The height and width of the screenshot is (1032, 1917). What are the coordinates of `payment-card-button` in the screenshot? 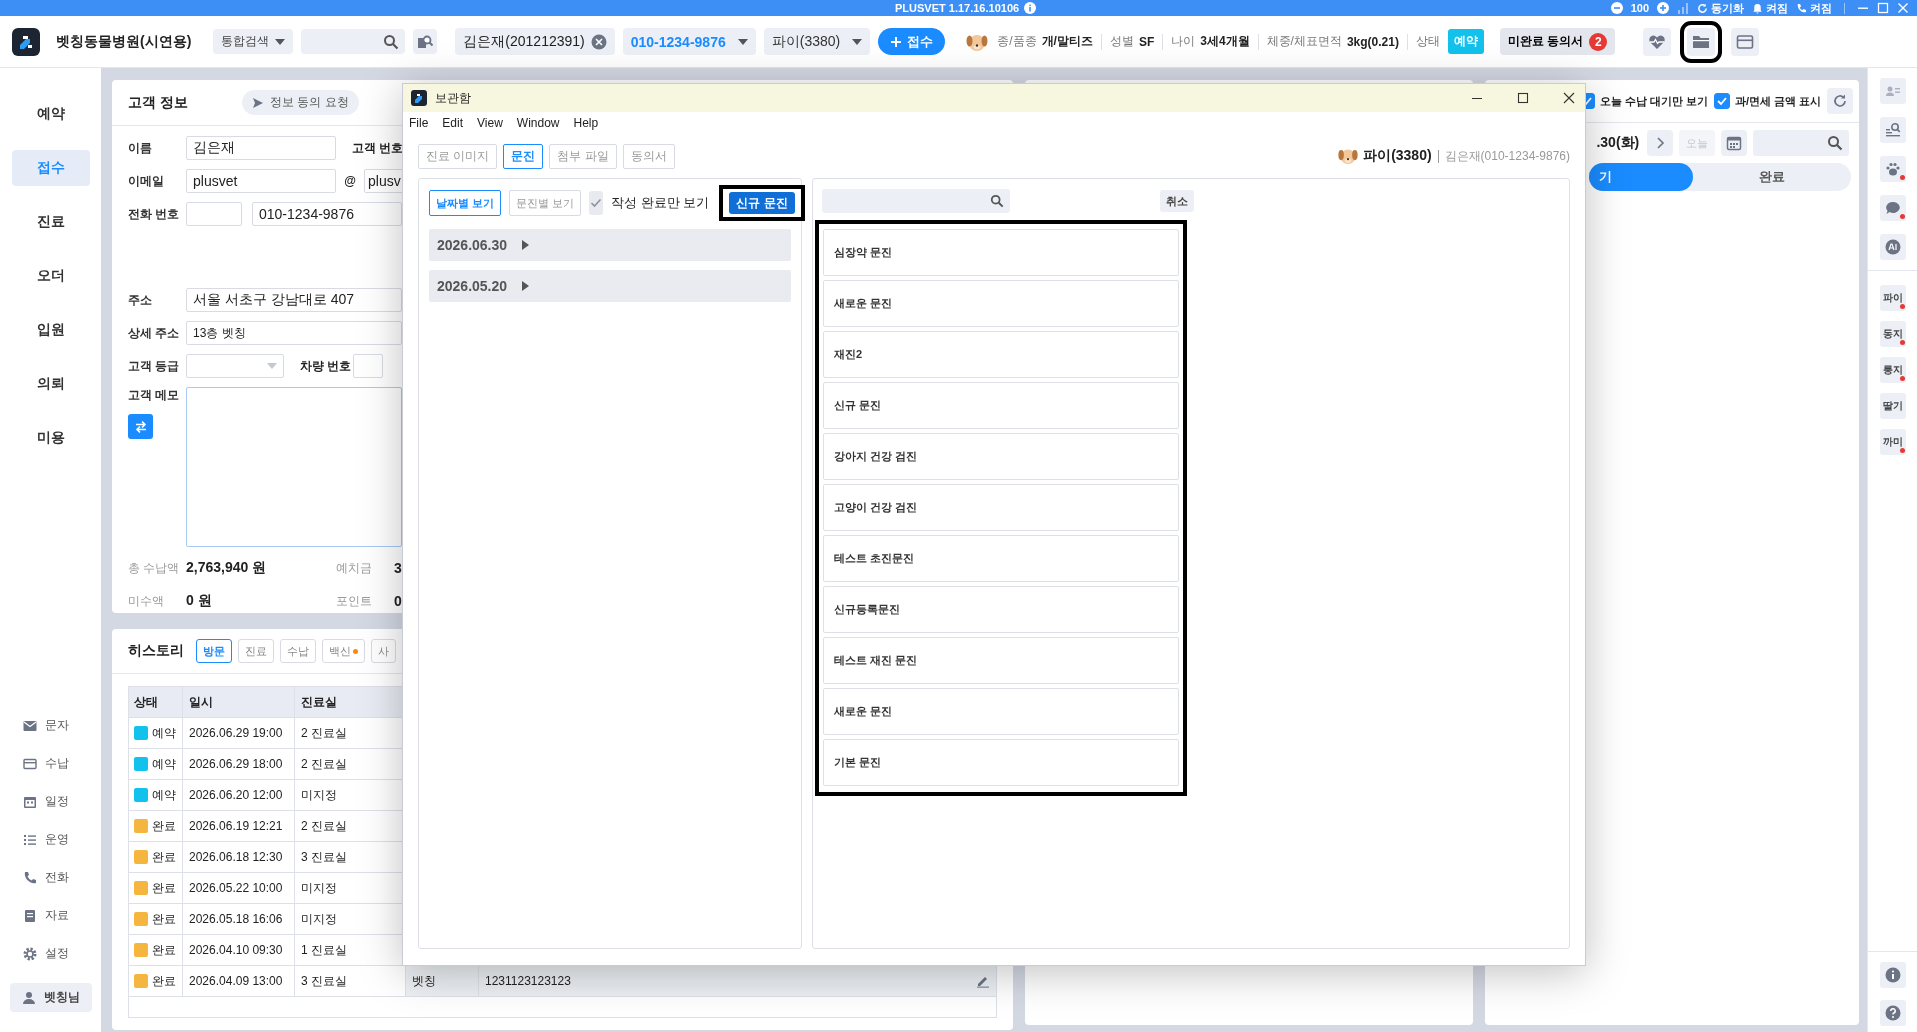 It's located at (1745, 41).